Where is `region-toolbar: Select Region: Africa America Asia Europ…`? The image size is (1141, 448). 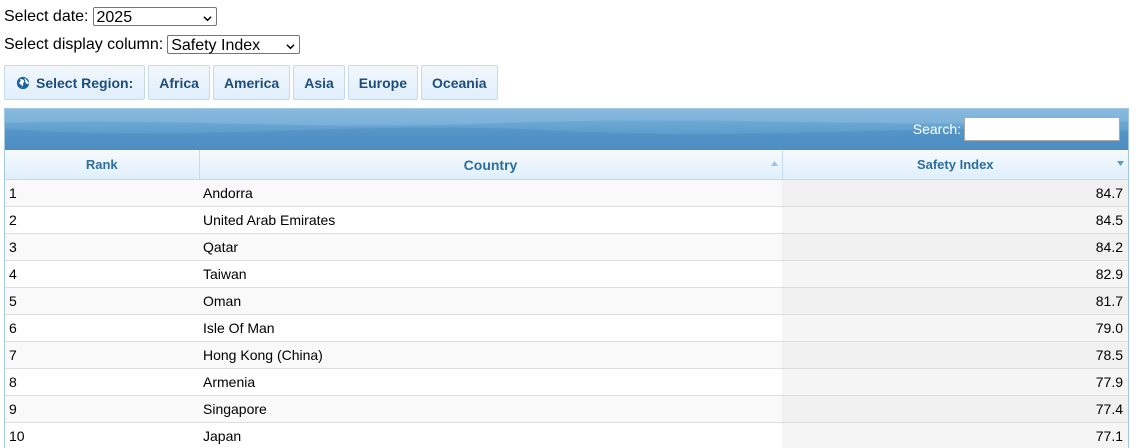 region-toolbar: Select Region: Africa America Asia Europ… is located at coordinates (252, 82).